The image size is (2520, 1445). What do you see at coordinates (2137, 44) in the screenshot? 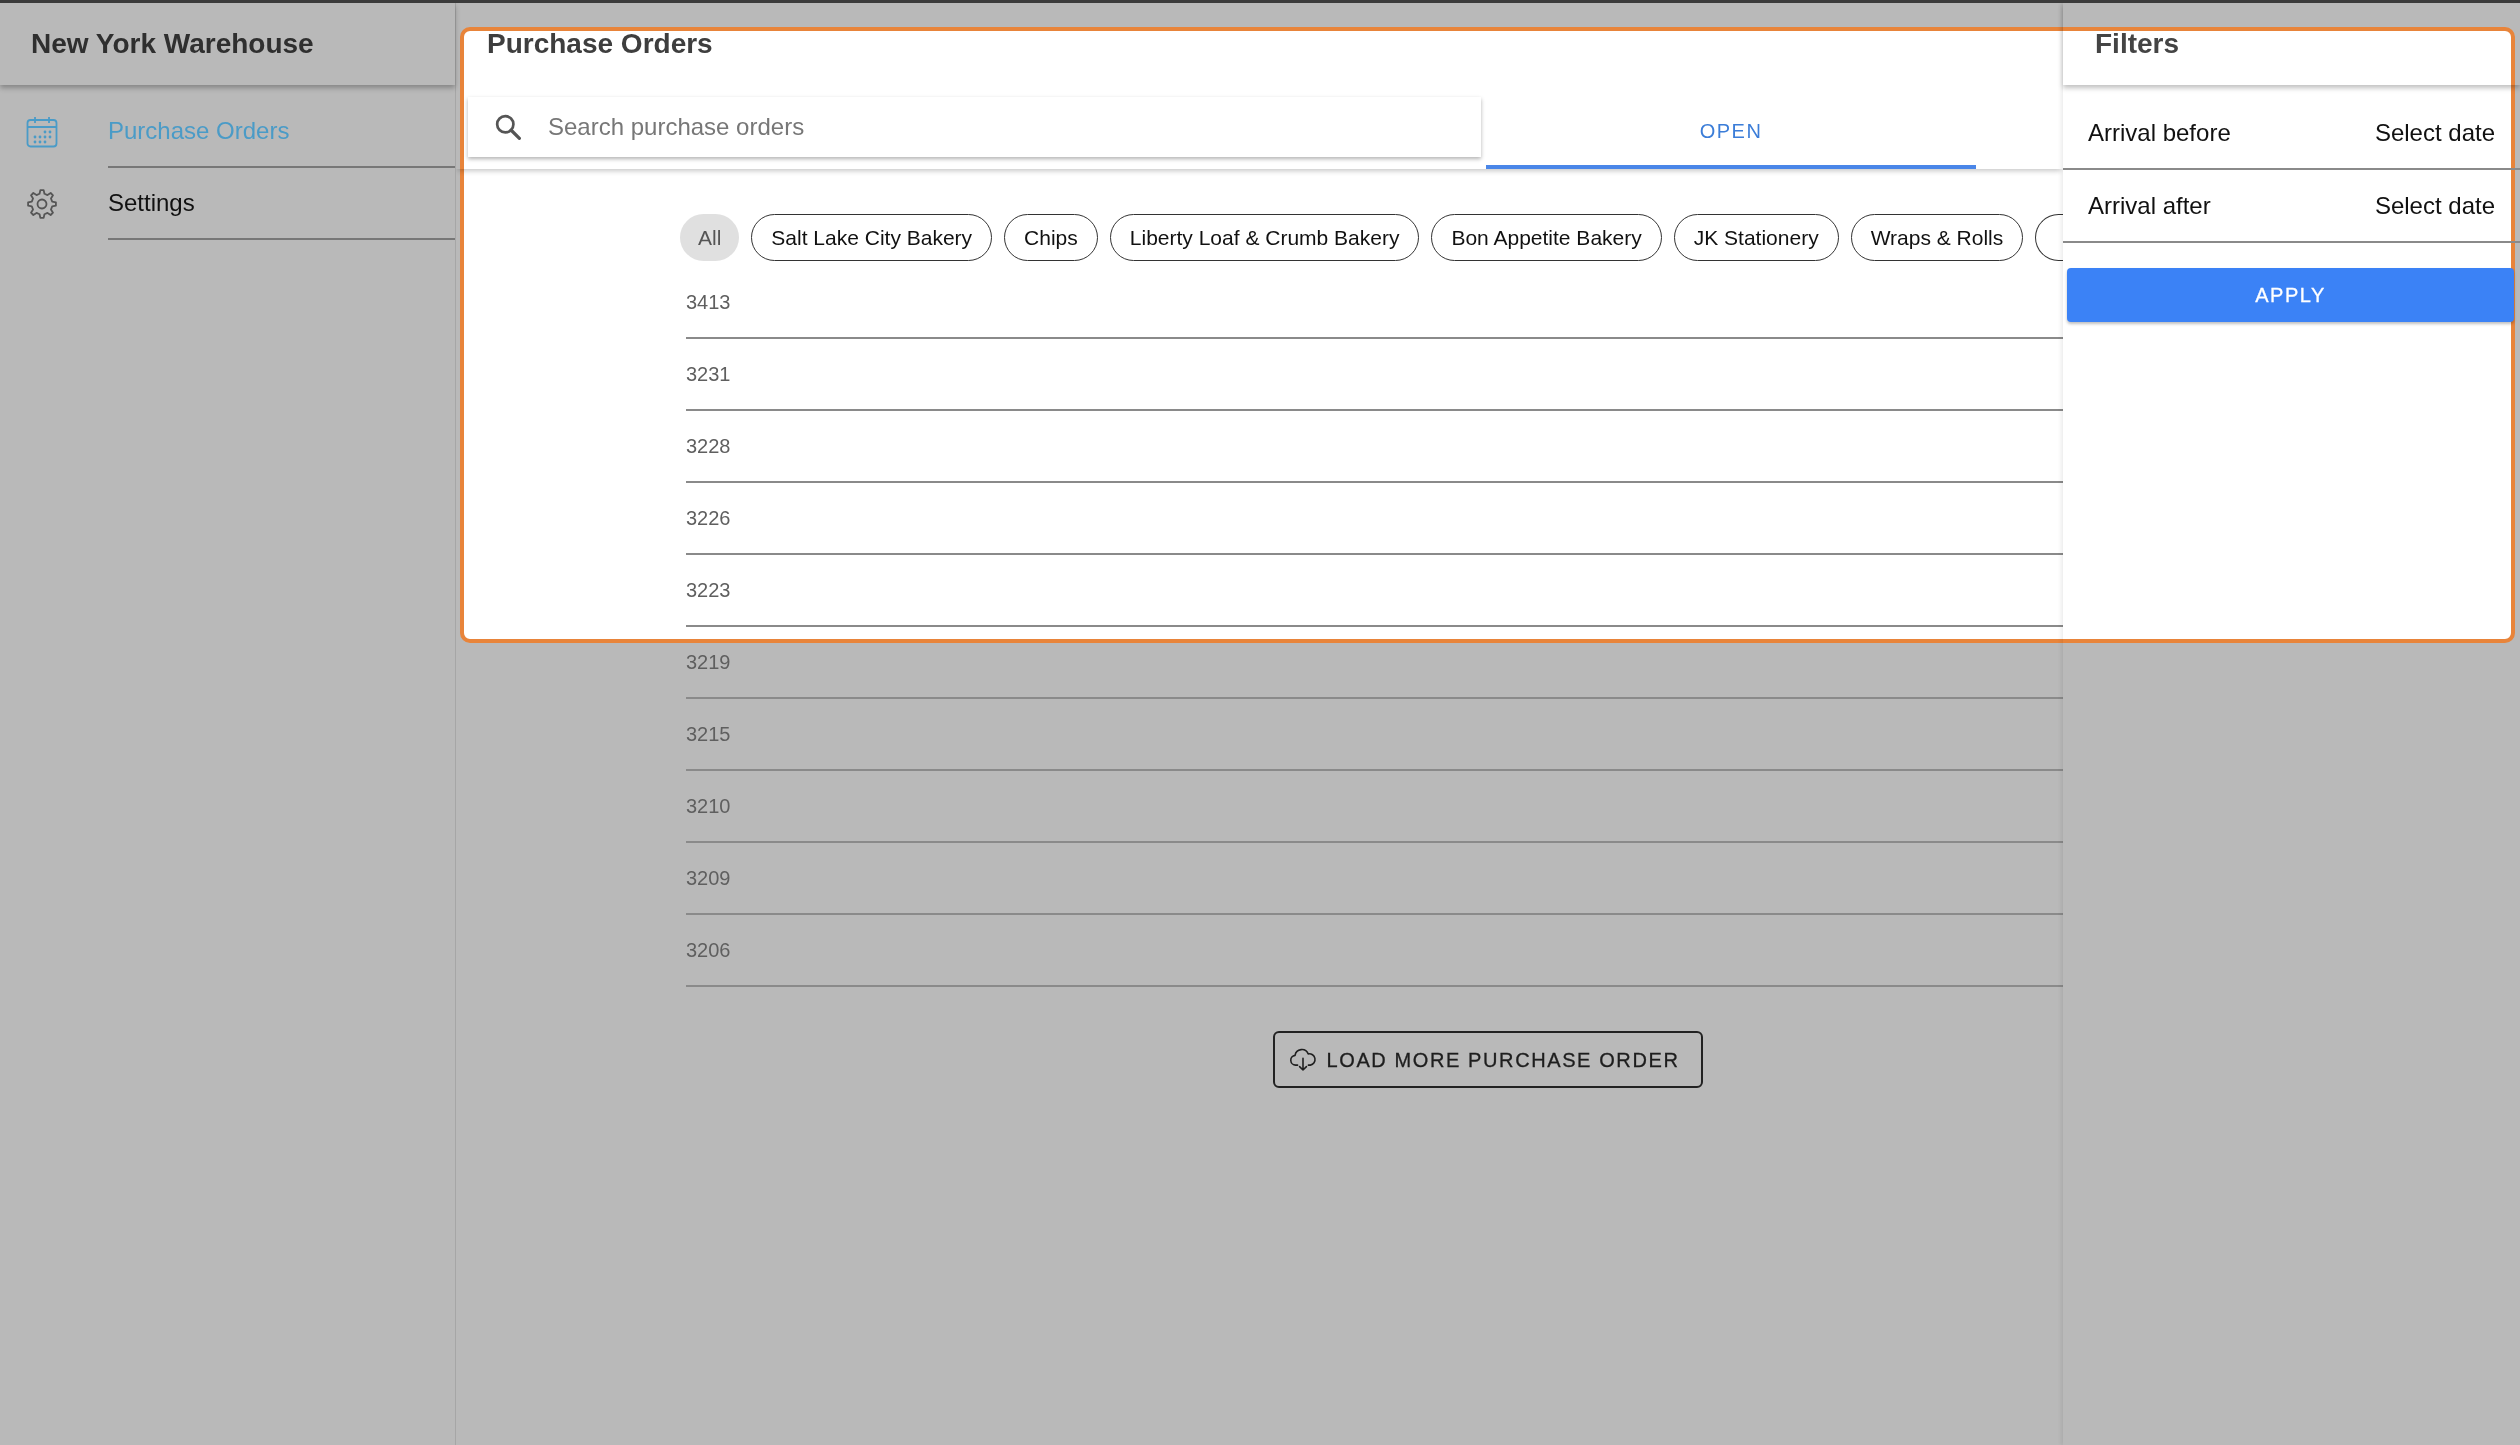
I see `panel-title: Filters` at bounding box center [2137, 44].